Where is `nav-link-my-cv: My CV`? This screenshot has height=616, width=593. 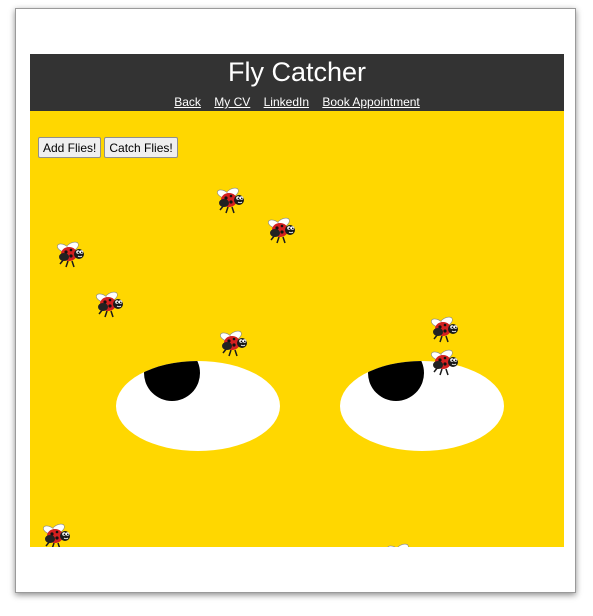
nav-link-my-cv: My CV is located at coordinates (232, 102).